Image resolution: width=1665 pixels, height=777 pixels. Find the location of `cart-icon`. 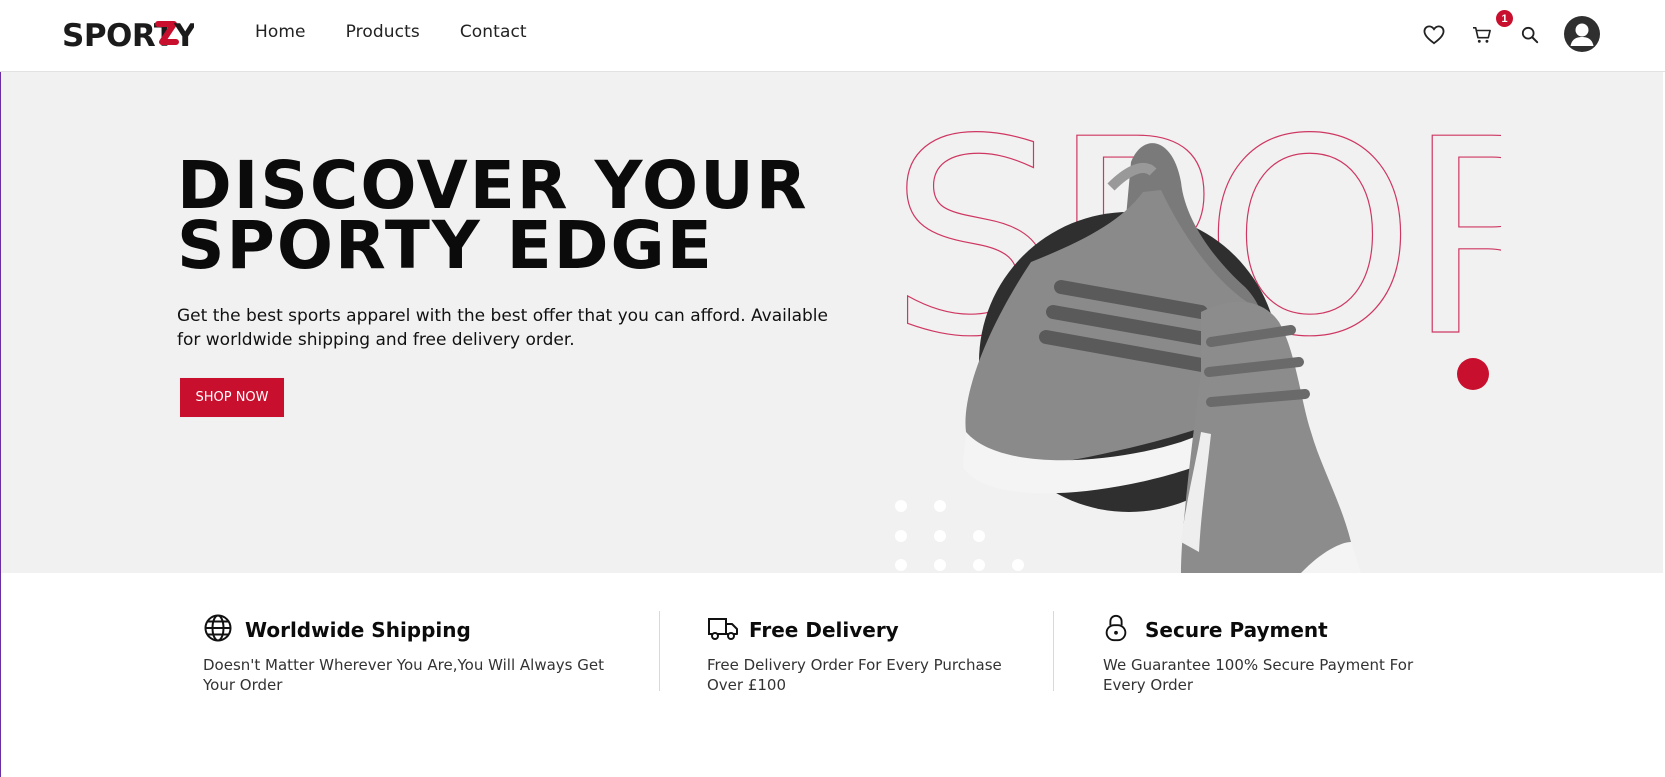

cart-icon is located at coordinates (1482, 34).